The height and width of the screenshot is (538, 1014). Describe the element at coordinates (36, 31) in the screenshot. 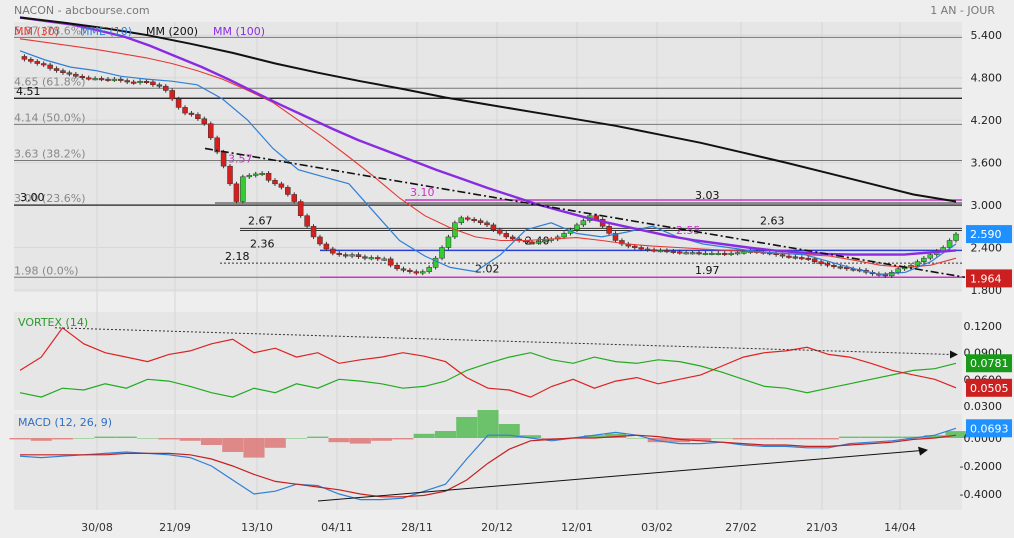

I see `legend-mm30: MM (30)` at that location.